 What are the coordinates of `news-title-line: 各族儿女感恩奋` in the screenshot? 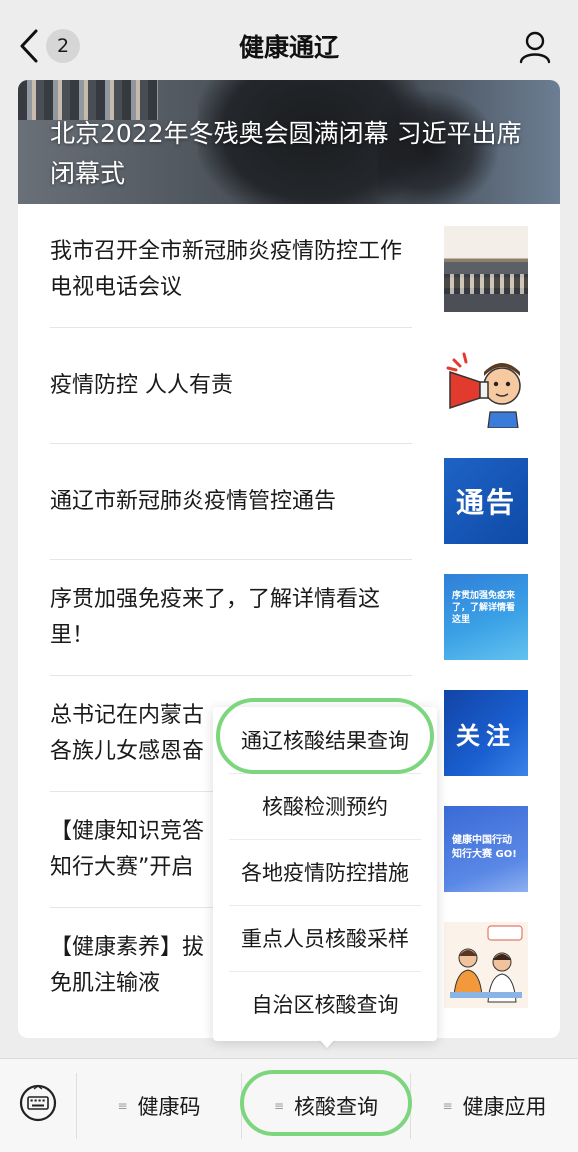 It's located at (127, 751).